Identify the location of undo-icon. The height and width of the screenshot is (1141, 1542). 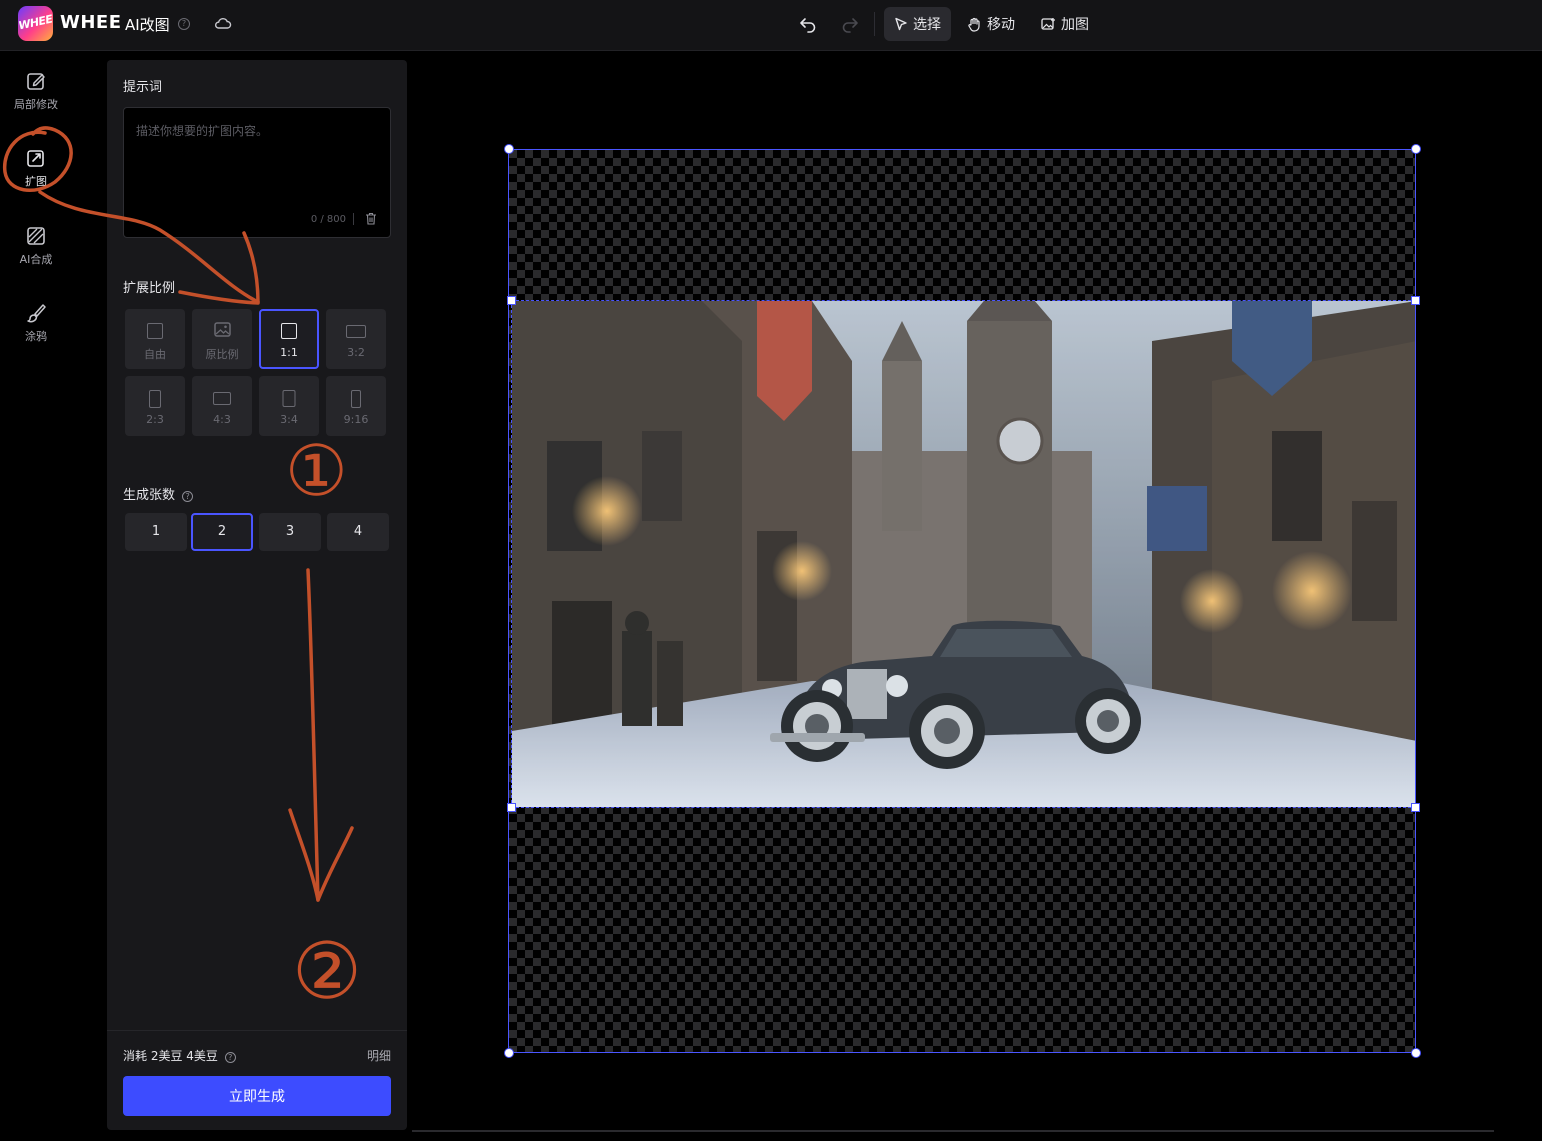
(808, 24).